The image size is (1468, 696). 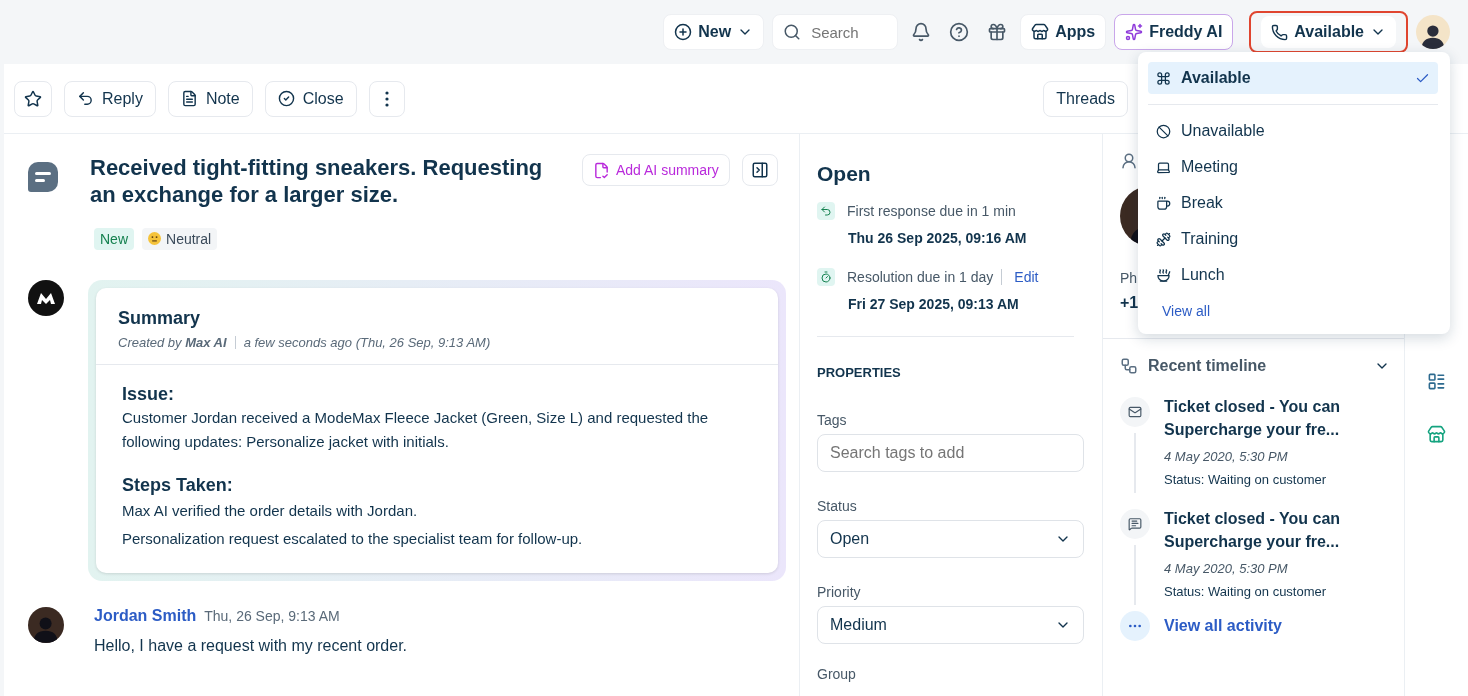 What do you see at coordinates (1293, 275) in the screenshot?
I see `status-option: Lunch` at bounding box center [1293, 275].